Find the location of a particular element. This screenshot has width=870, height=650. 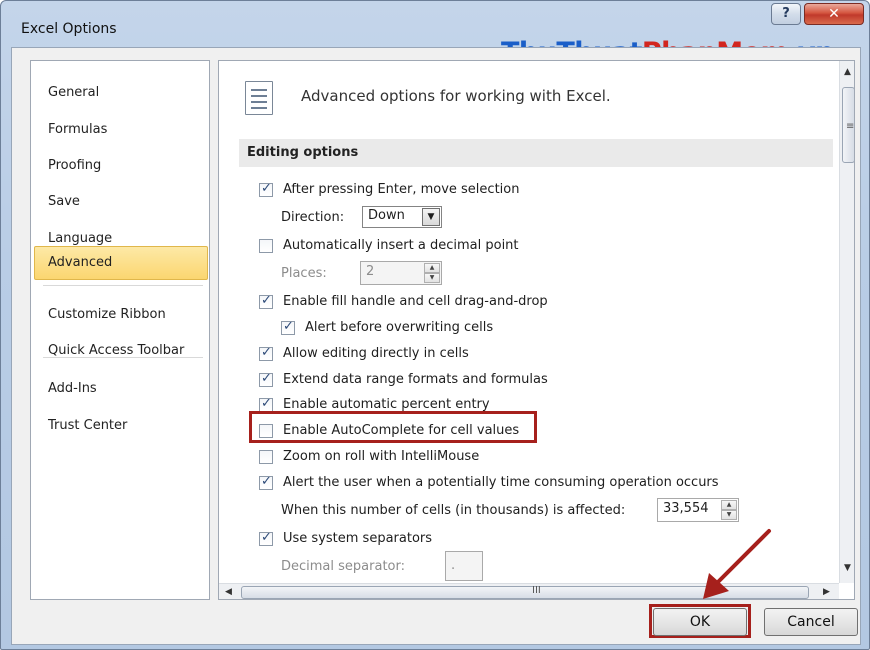

cells-threshold-stepper: 33,554 ▲ ▼ is located at coordinates (698, 510).